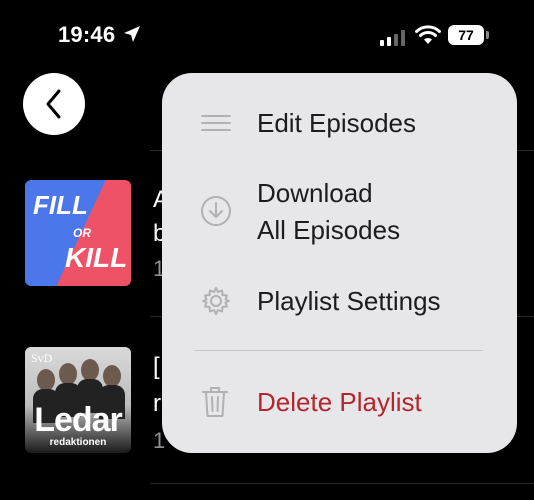  I want to click on edit-episodes-menu-item: Edit Episodes, so click(339, 123).